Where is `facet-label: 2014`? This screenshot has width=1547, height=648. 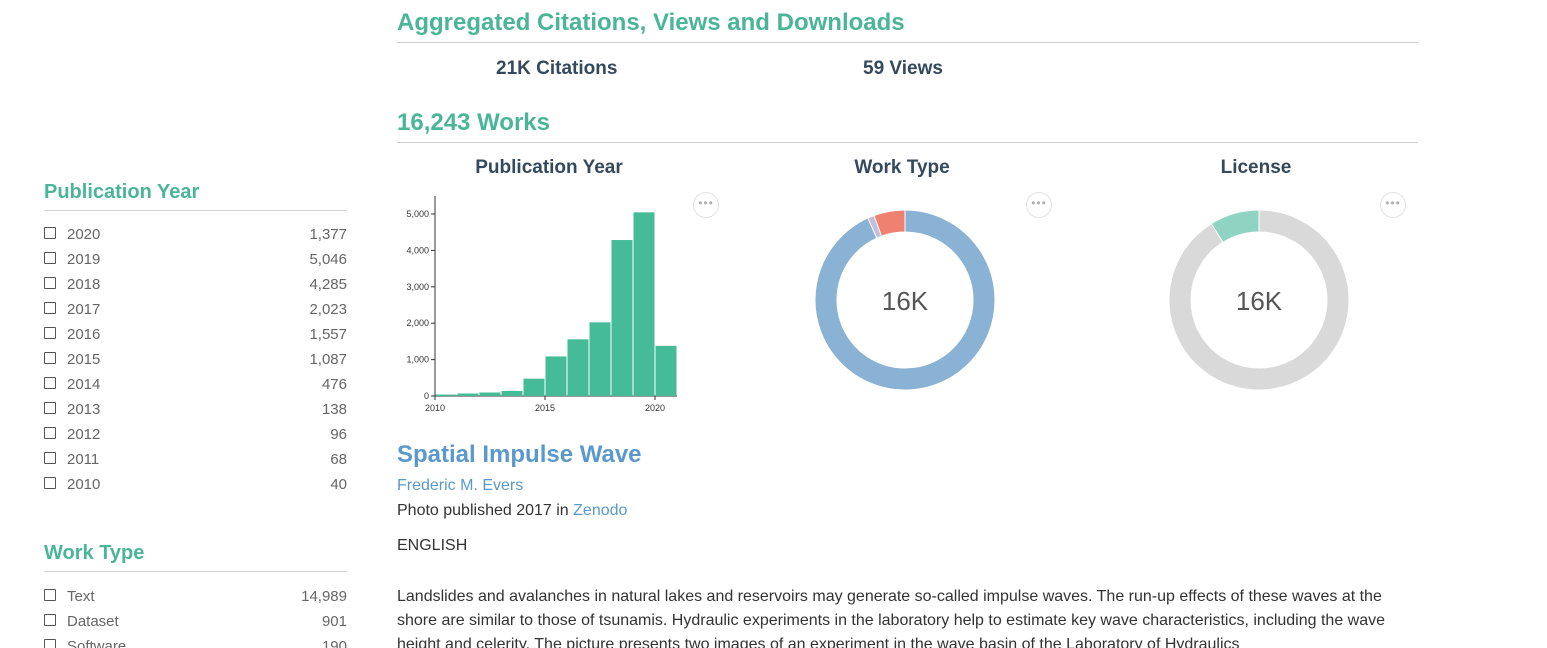
facet-label: 2014 is located at coordinates (84, 384).